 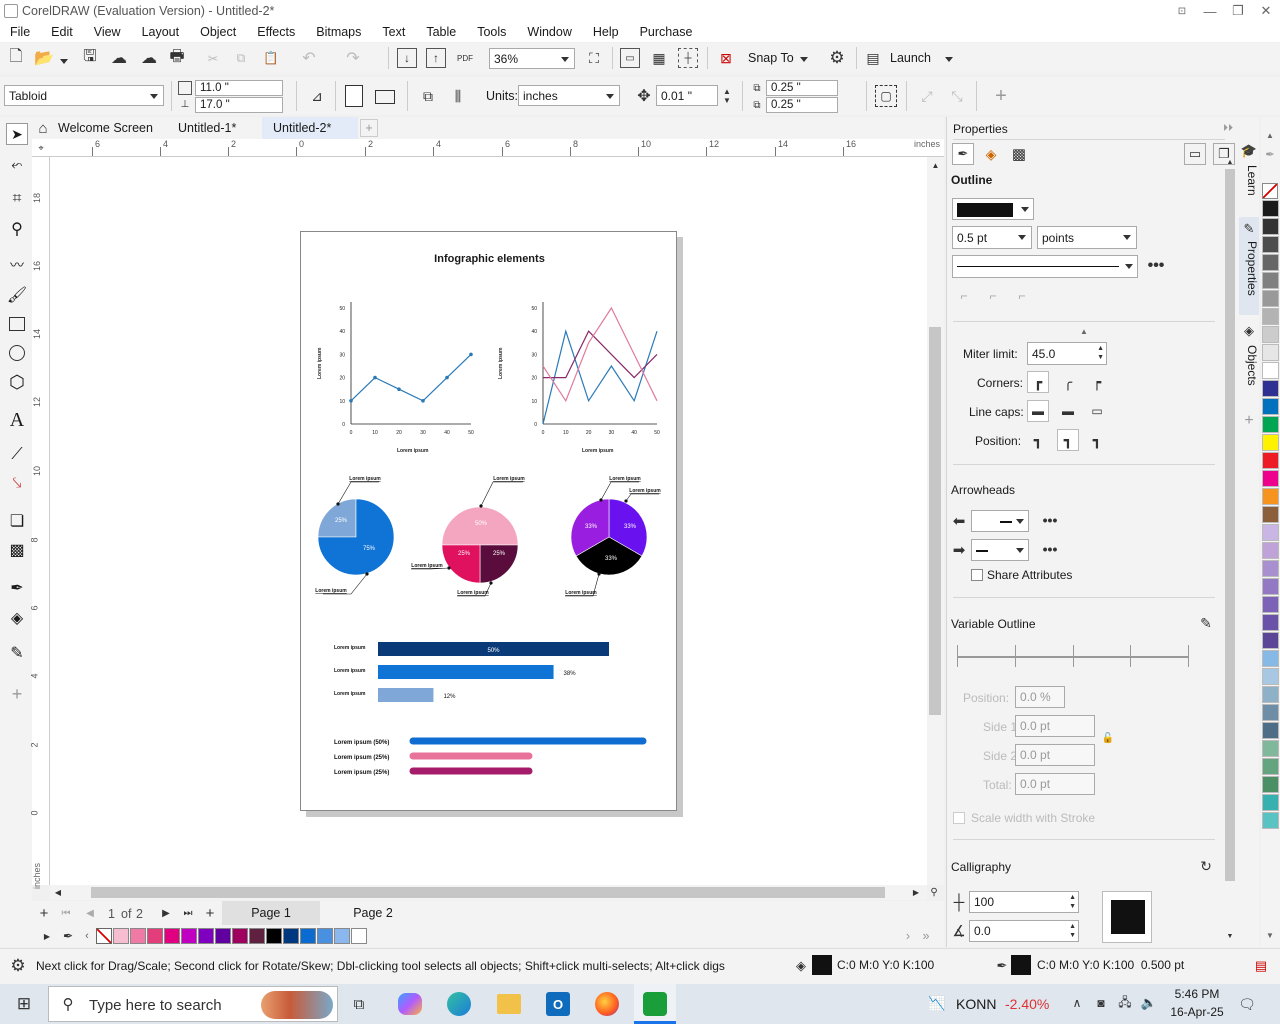 What do you see at coordinates (1206, 623) in the screenshot?
I see `variable-outline-tool-icon: ✎` at bounding box center [1206, 623].